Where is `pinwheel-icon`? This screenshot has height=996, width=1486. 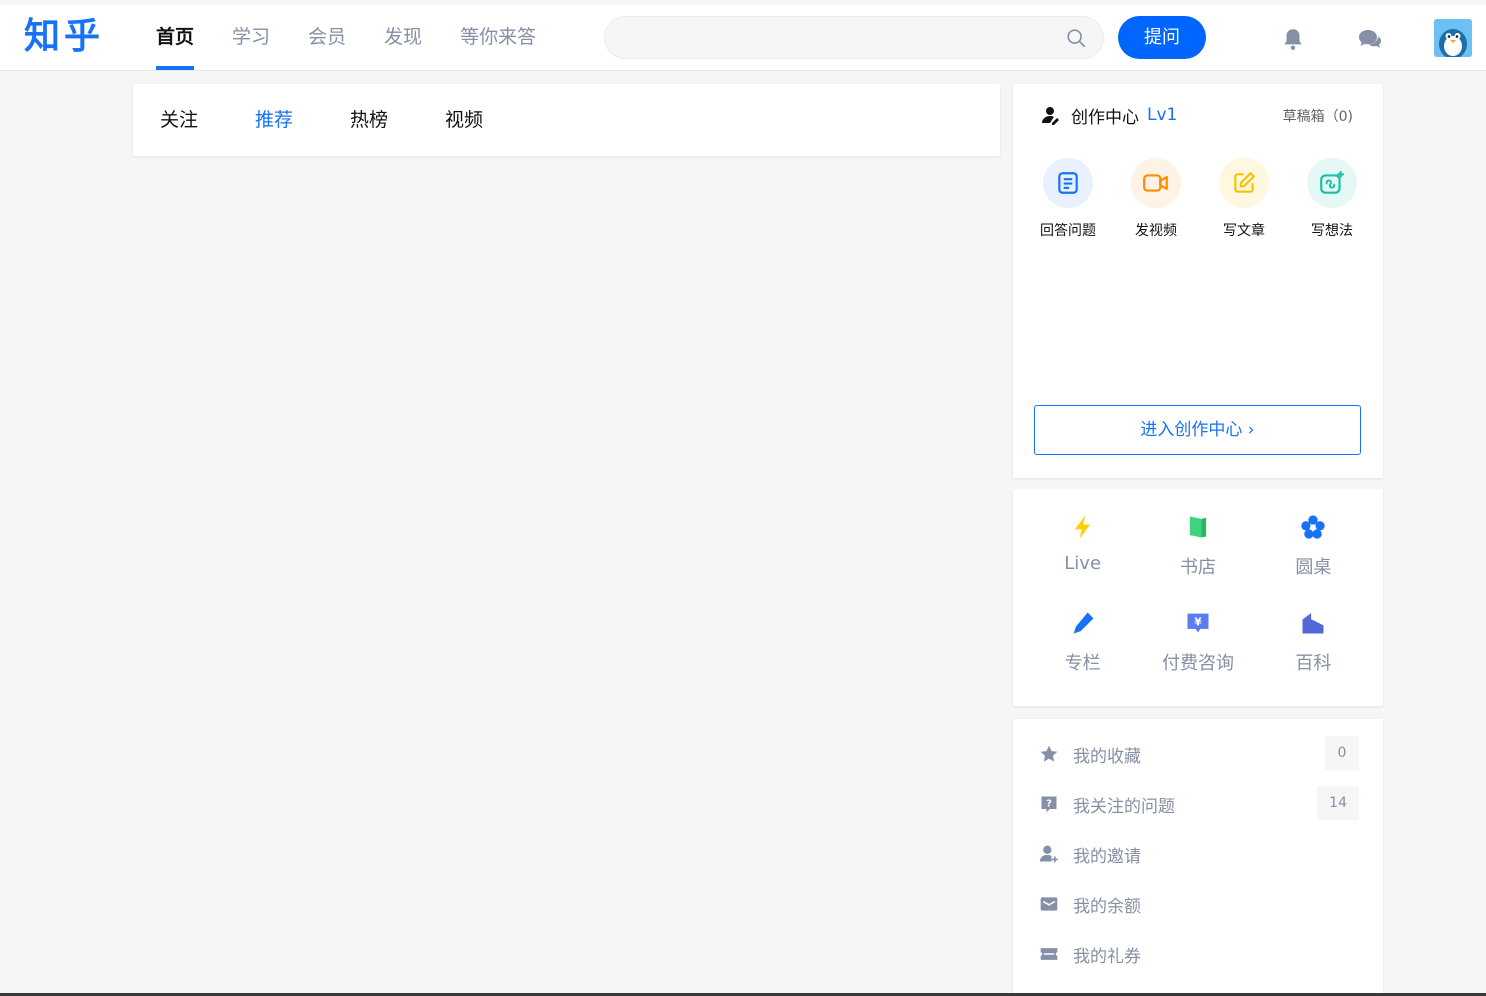 pinwheel-icon is located at coordinates (1313, 527).